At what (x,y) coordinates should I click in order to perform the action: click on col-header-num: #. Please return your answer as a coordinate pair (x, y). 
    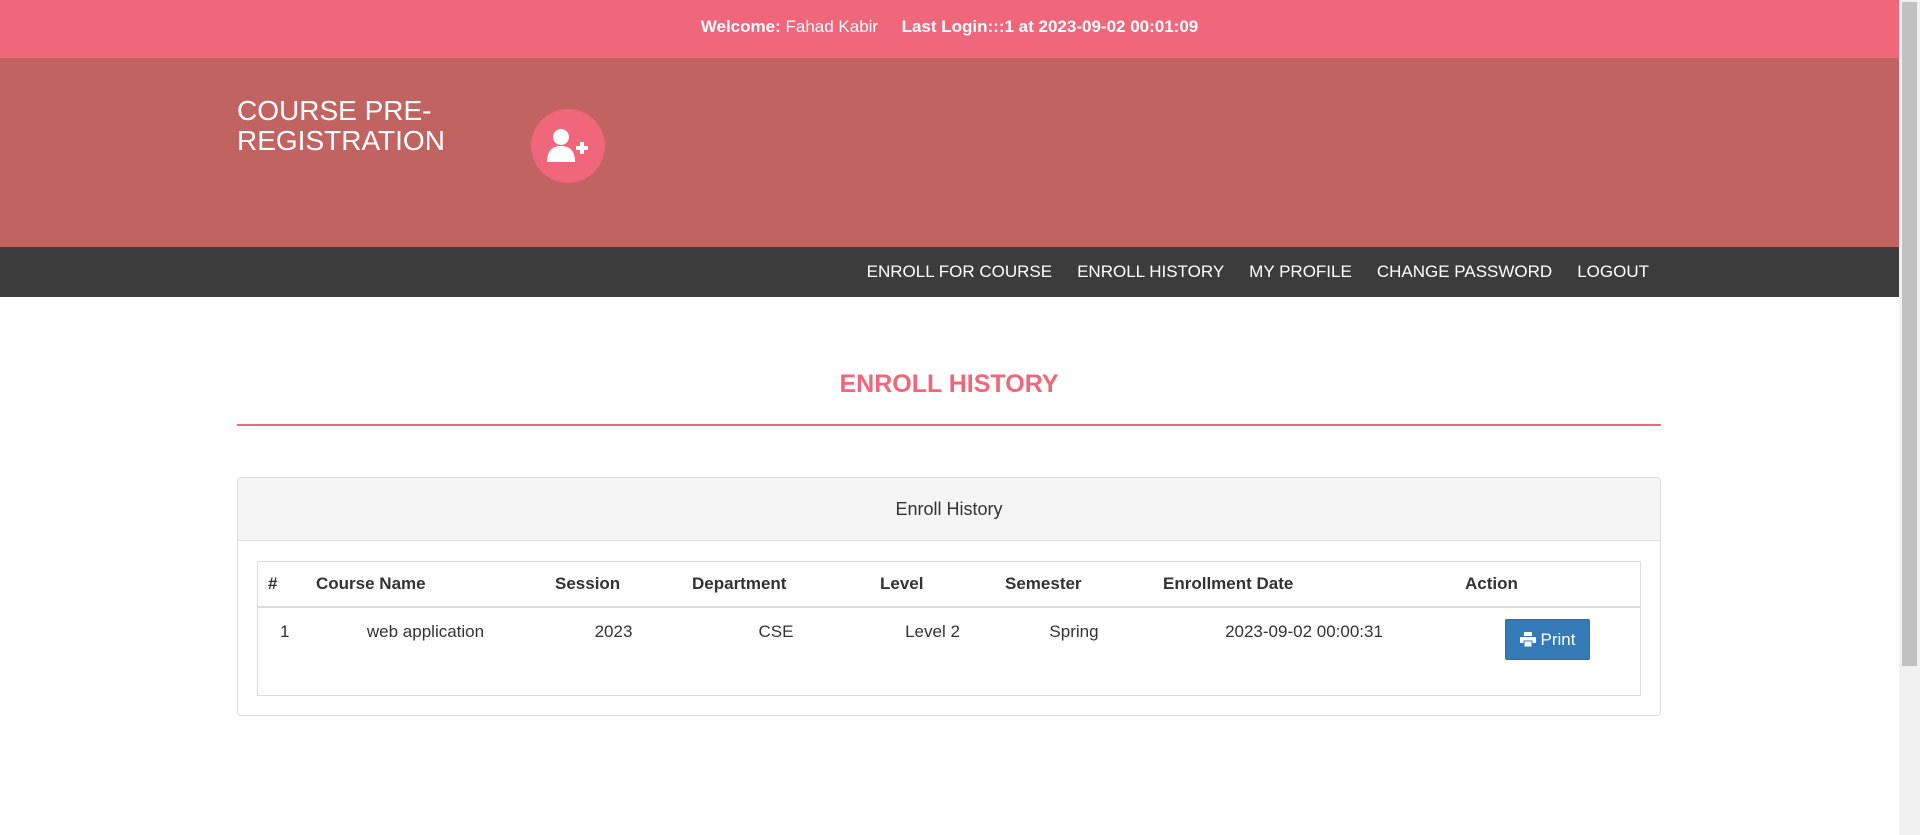
    Looking at the image, I should click on (282, 585).